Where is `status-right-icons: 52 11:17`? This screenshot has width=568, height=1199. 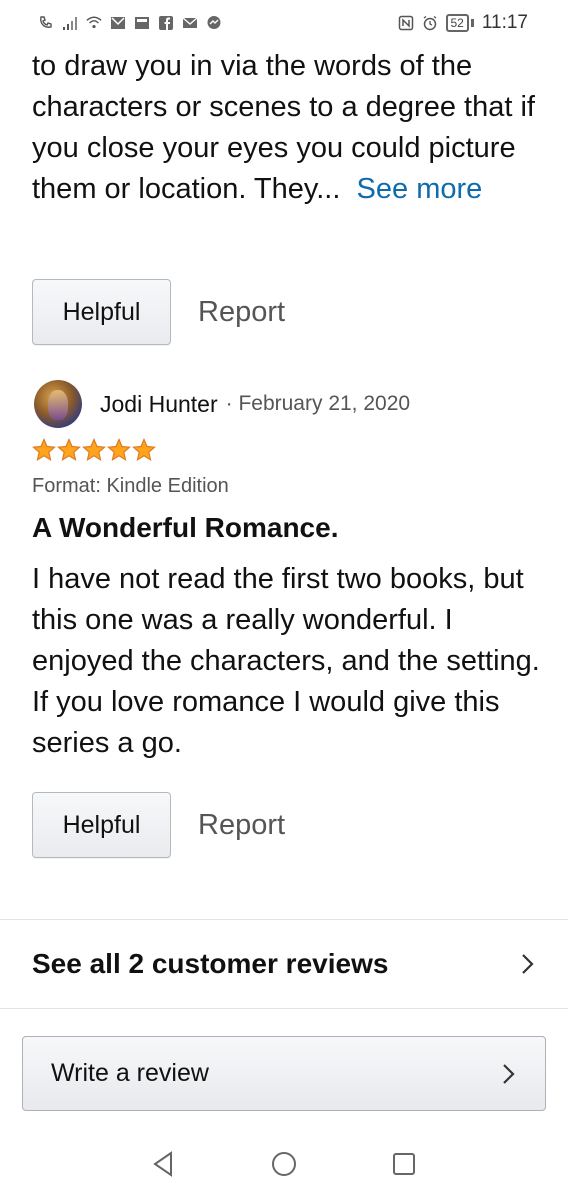 status-right-icons: 52 11:17 is located at coordinates (463, 23).